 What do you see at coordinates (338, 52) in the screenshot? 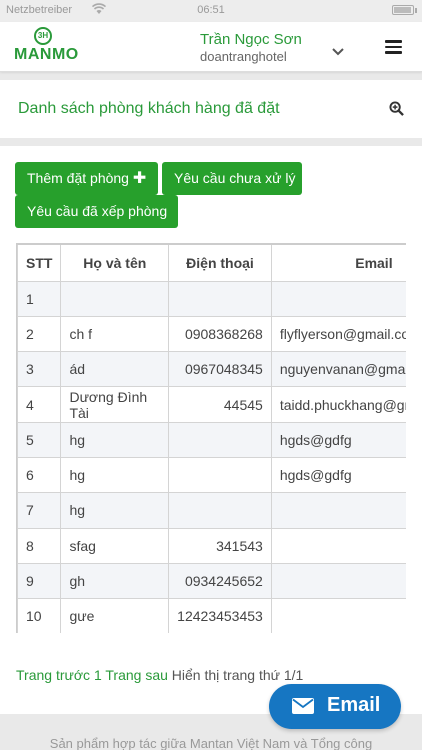
I see `chevron-down-icon` at bounding box center [338, 52].